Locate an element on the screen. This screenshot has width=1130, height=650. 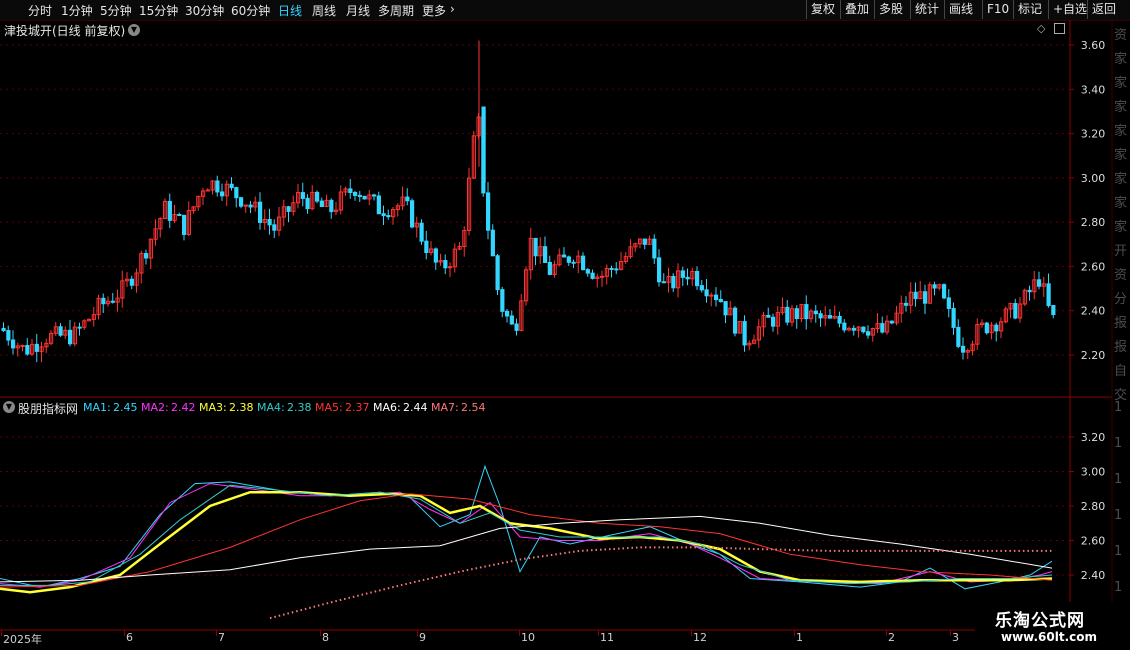
ma-value-2: 2.42 is located at coordinates (183, 407).